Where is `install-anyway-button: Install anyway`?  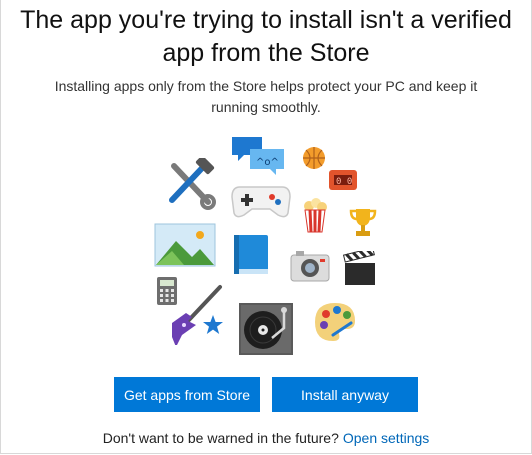 install-anyway-button: Install anyway is located at coordinates (345, 394).